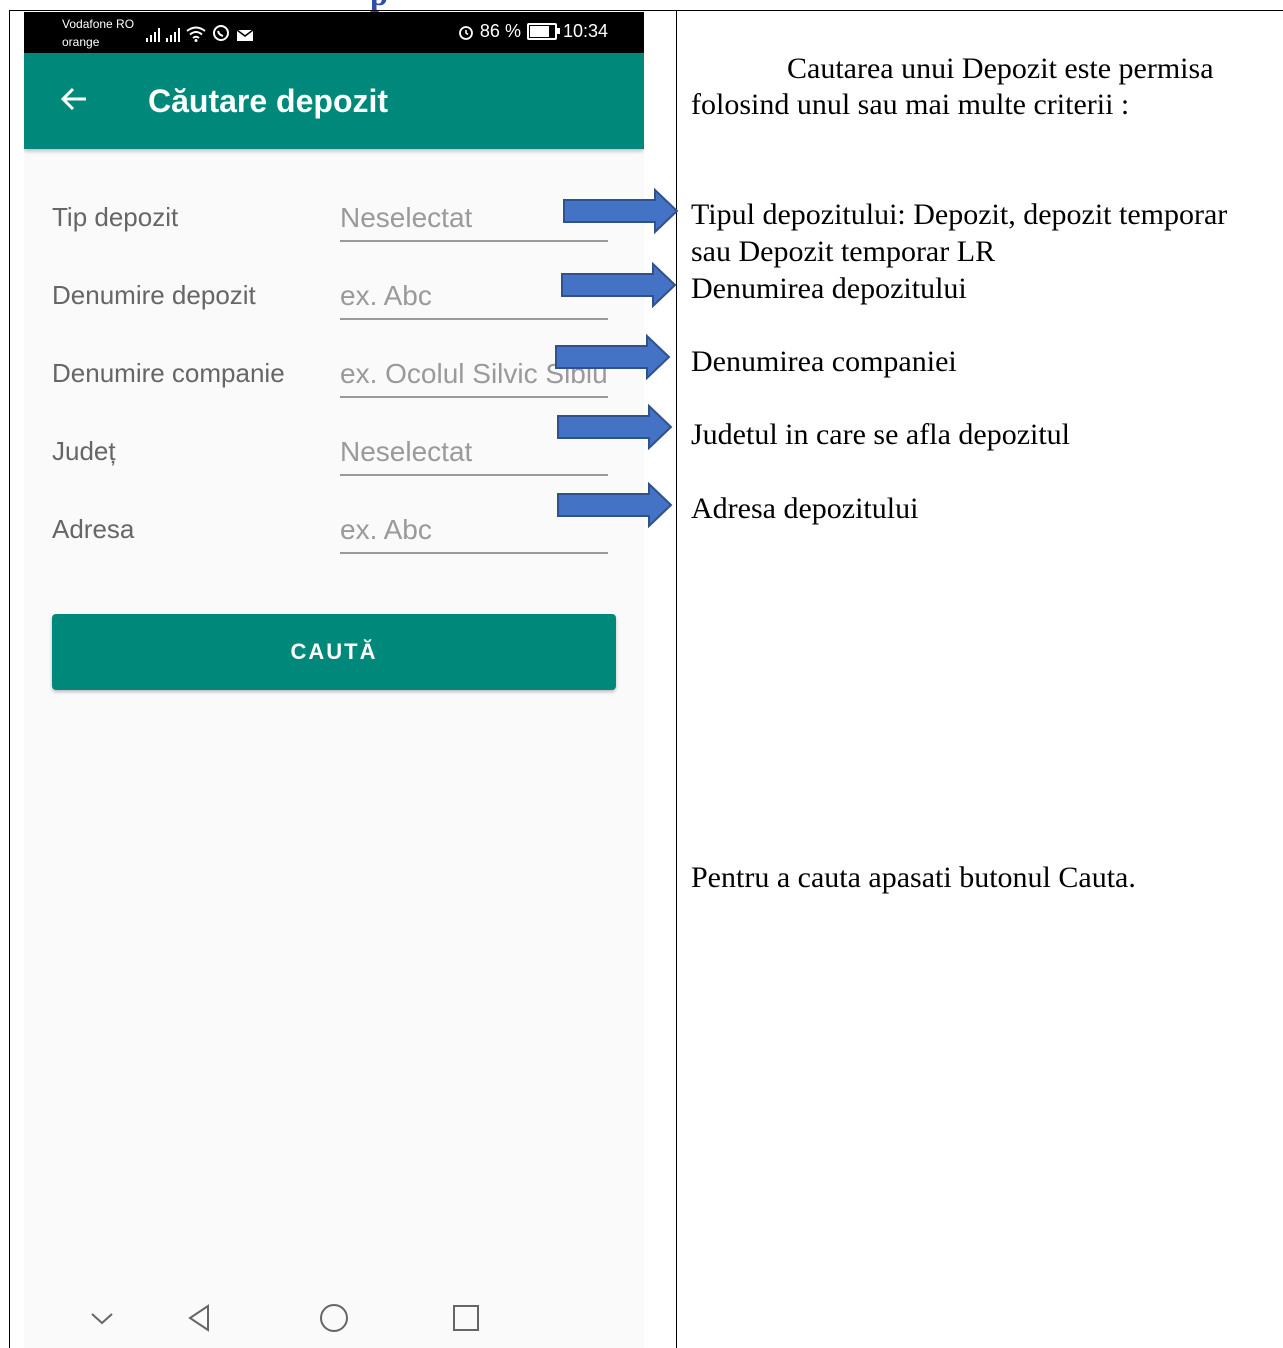 Image resolution: width=1283 pixels, height=1348 pixels. Describe the element at coordinates (334, 373) in the screenshot. I see `form-row-denumire-companie: Denumire companie` at that location.